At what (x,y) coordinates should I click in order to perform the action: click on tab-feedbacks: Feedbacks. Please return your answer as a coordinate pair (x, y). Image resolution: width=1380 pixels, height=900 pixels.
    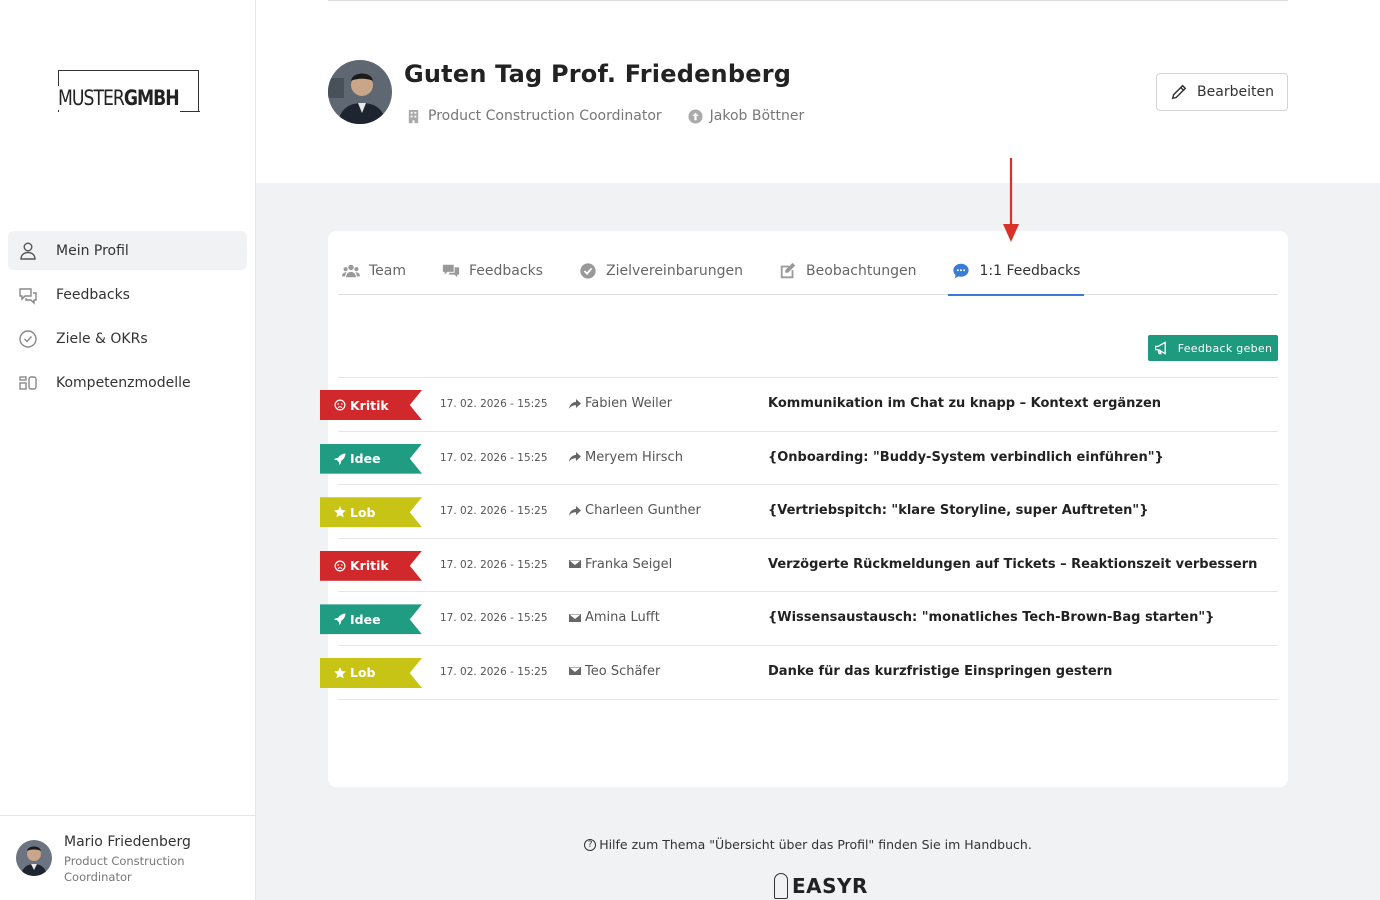
    Looking at the image, I should click on (492, 271).